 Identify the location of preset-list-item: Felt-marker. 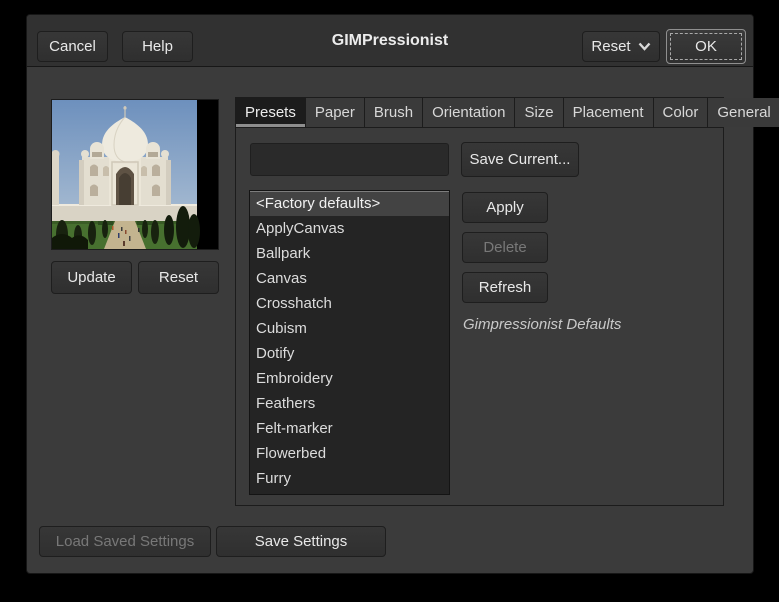
(349, 428).